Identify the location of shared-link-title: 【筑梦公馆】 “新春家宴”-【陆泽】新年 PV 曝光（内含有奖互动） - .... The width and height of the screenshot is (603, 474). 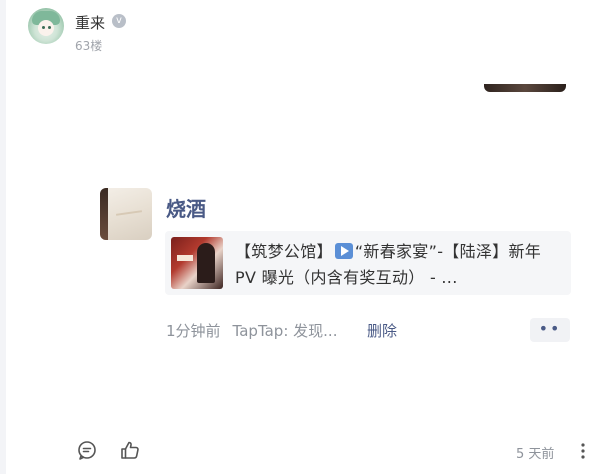
(388, 264).